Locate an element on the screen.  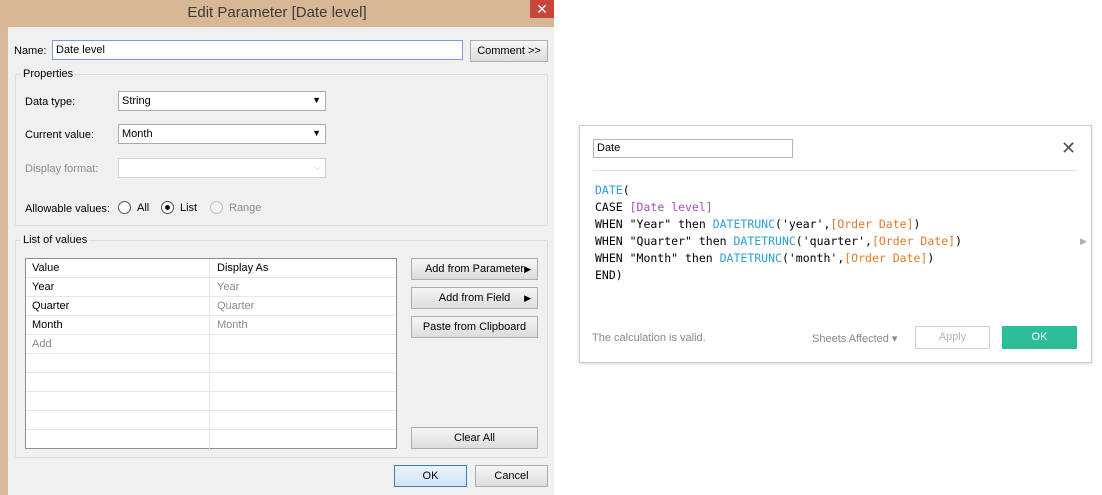
clear-all-button: Clear All is located at coordinates (474, 438).